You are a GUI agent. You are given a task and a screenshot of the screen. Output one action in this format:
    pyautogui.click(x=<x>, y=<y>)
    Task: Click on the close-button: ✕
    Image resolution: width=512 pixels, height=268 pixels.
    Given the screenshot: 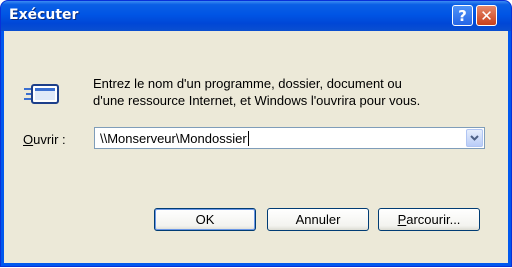 What is the action you would take?
    pyautogui.click(x=486, y=15)
    